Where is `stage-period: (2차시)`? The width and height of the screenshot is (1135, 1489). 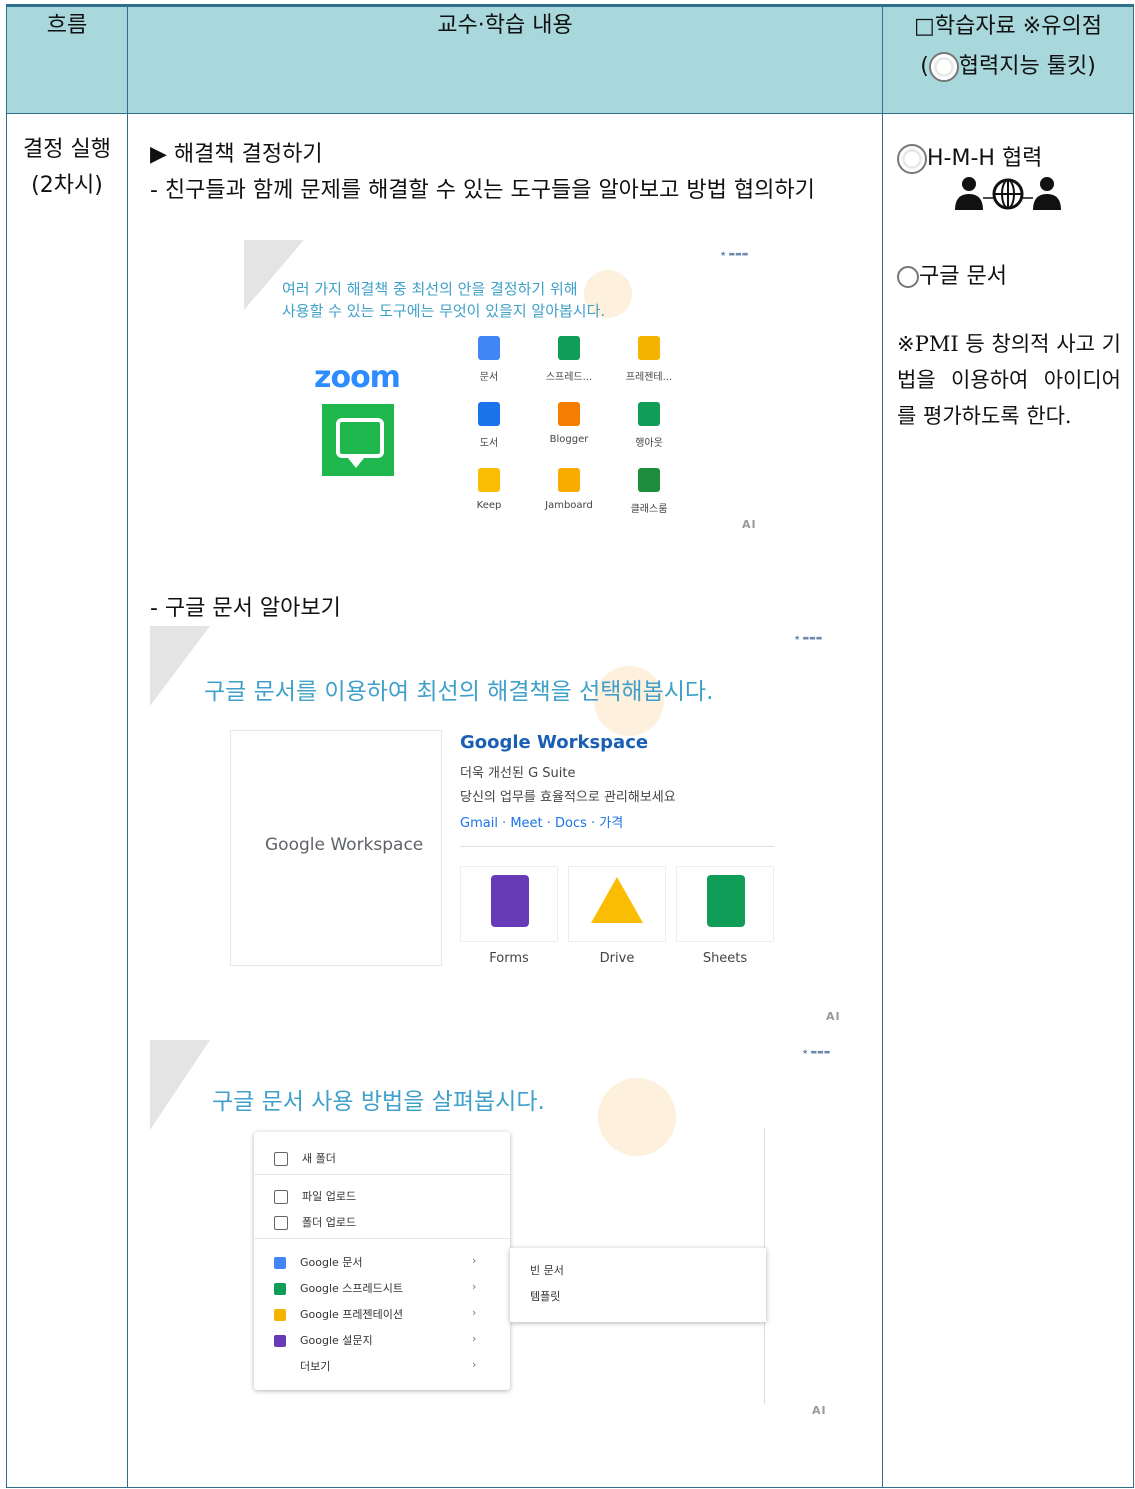
stage-period: (2차시) is located at coordinates (67, 185).